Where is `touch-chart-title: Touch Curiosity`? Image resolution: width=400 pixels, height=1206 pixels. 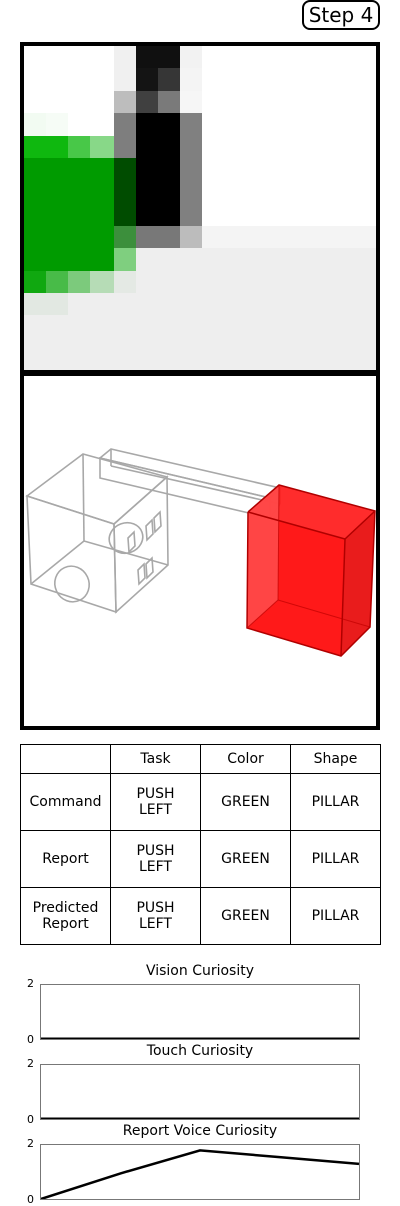 touch-chart-title: Touch Curiosity is located at coordinates (200, 1051).